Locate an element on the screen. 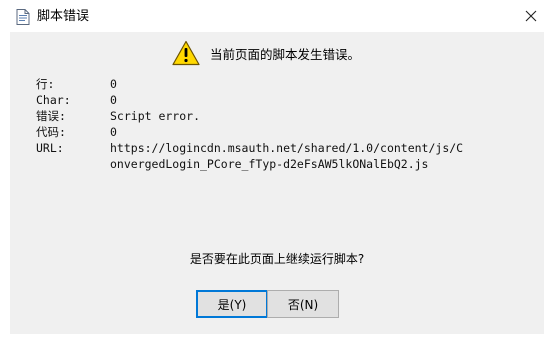 This screenshot has height=338, width=554. close-button is located at coordinates (531, 16).